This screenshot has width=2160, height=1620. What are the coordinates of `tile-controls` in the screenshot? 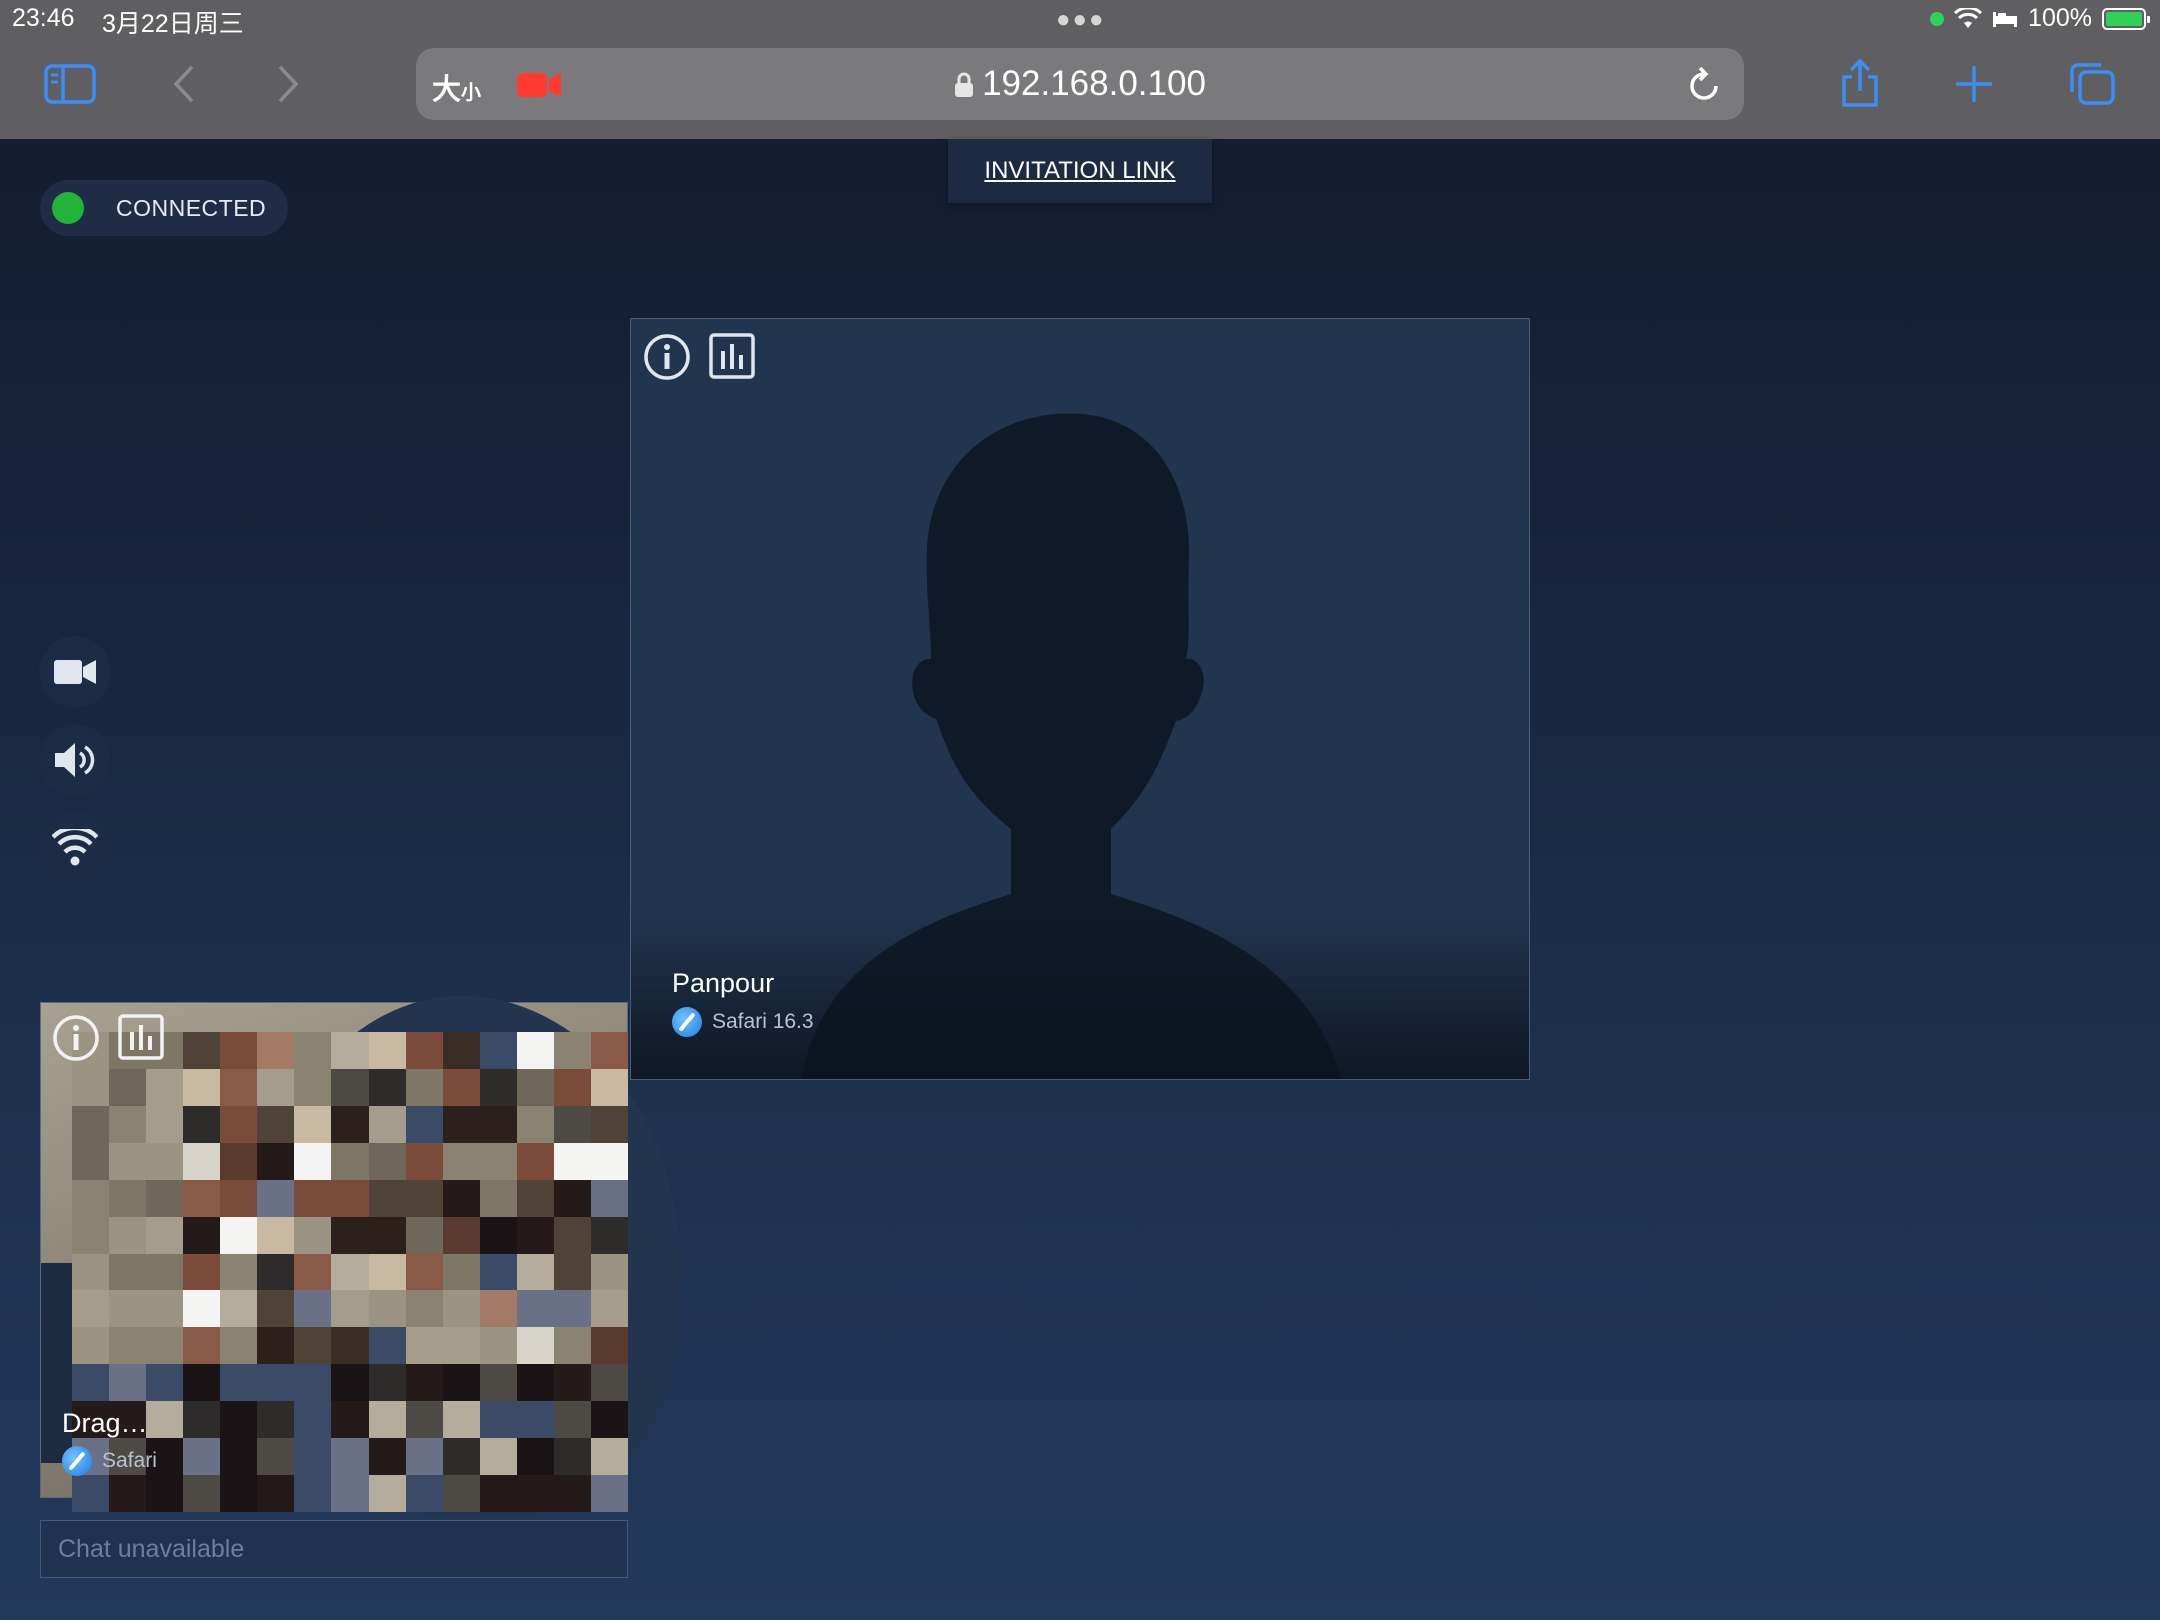 It's located at (699, 357).